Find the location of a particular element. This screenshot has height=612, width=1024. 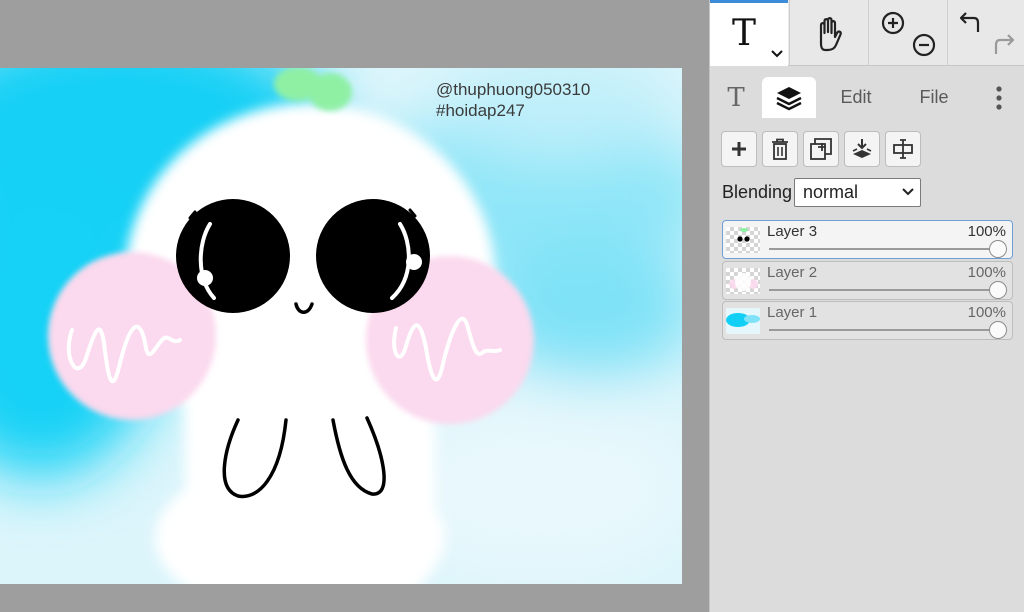

merge-down-icon is located at coordinates (862, 148).